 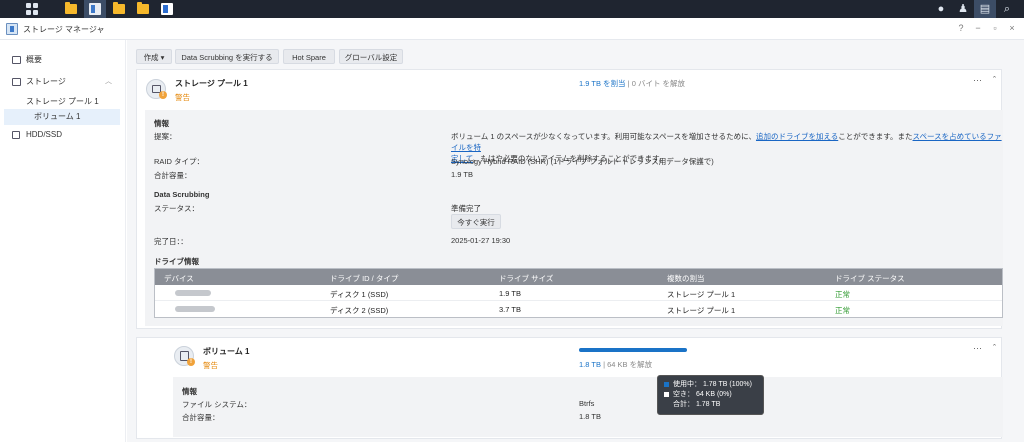 I want to click on column-header: ドライブ サイズ, so click(x=526, y=278).